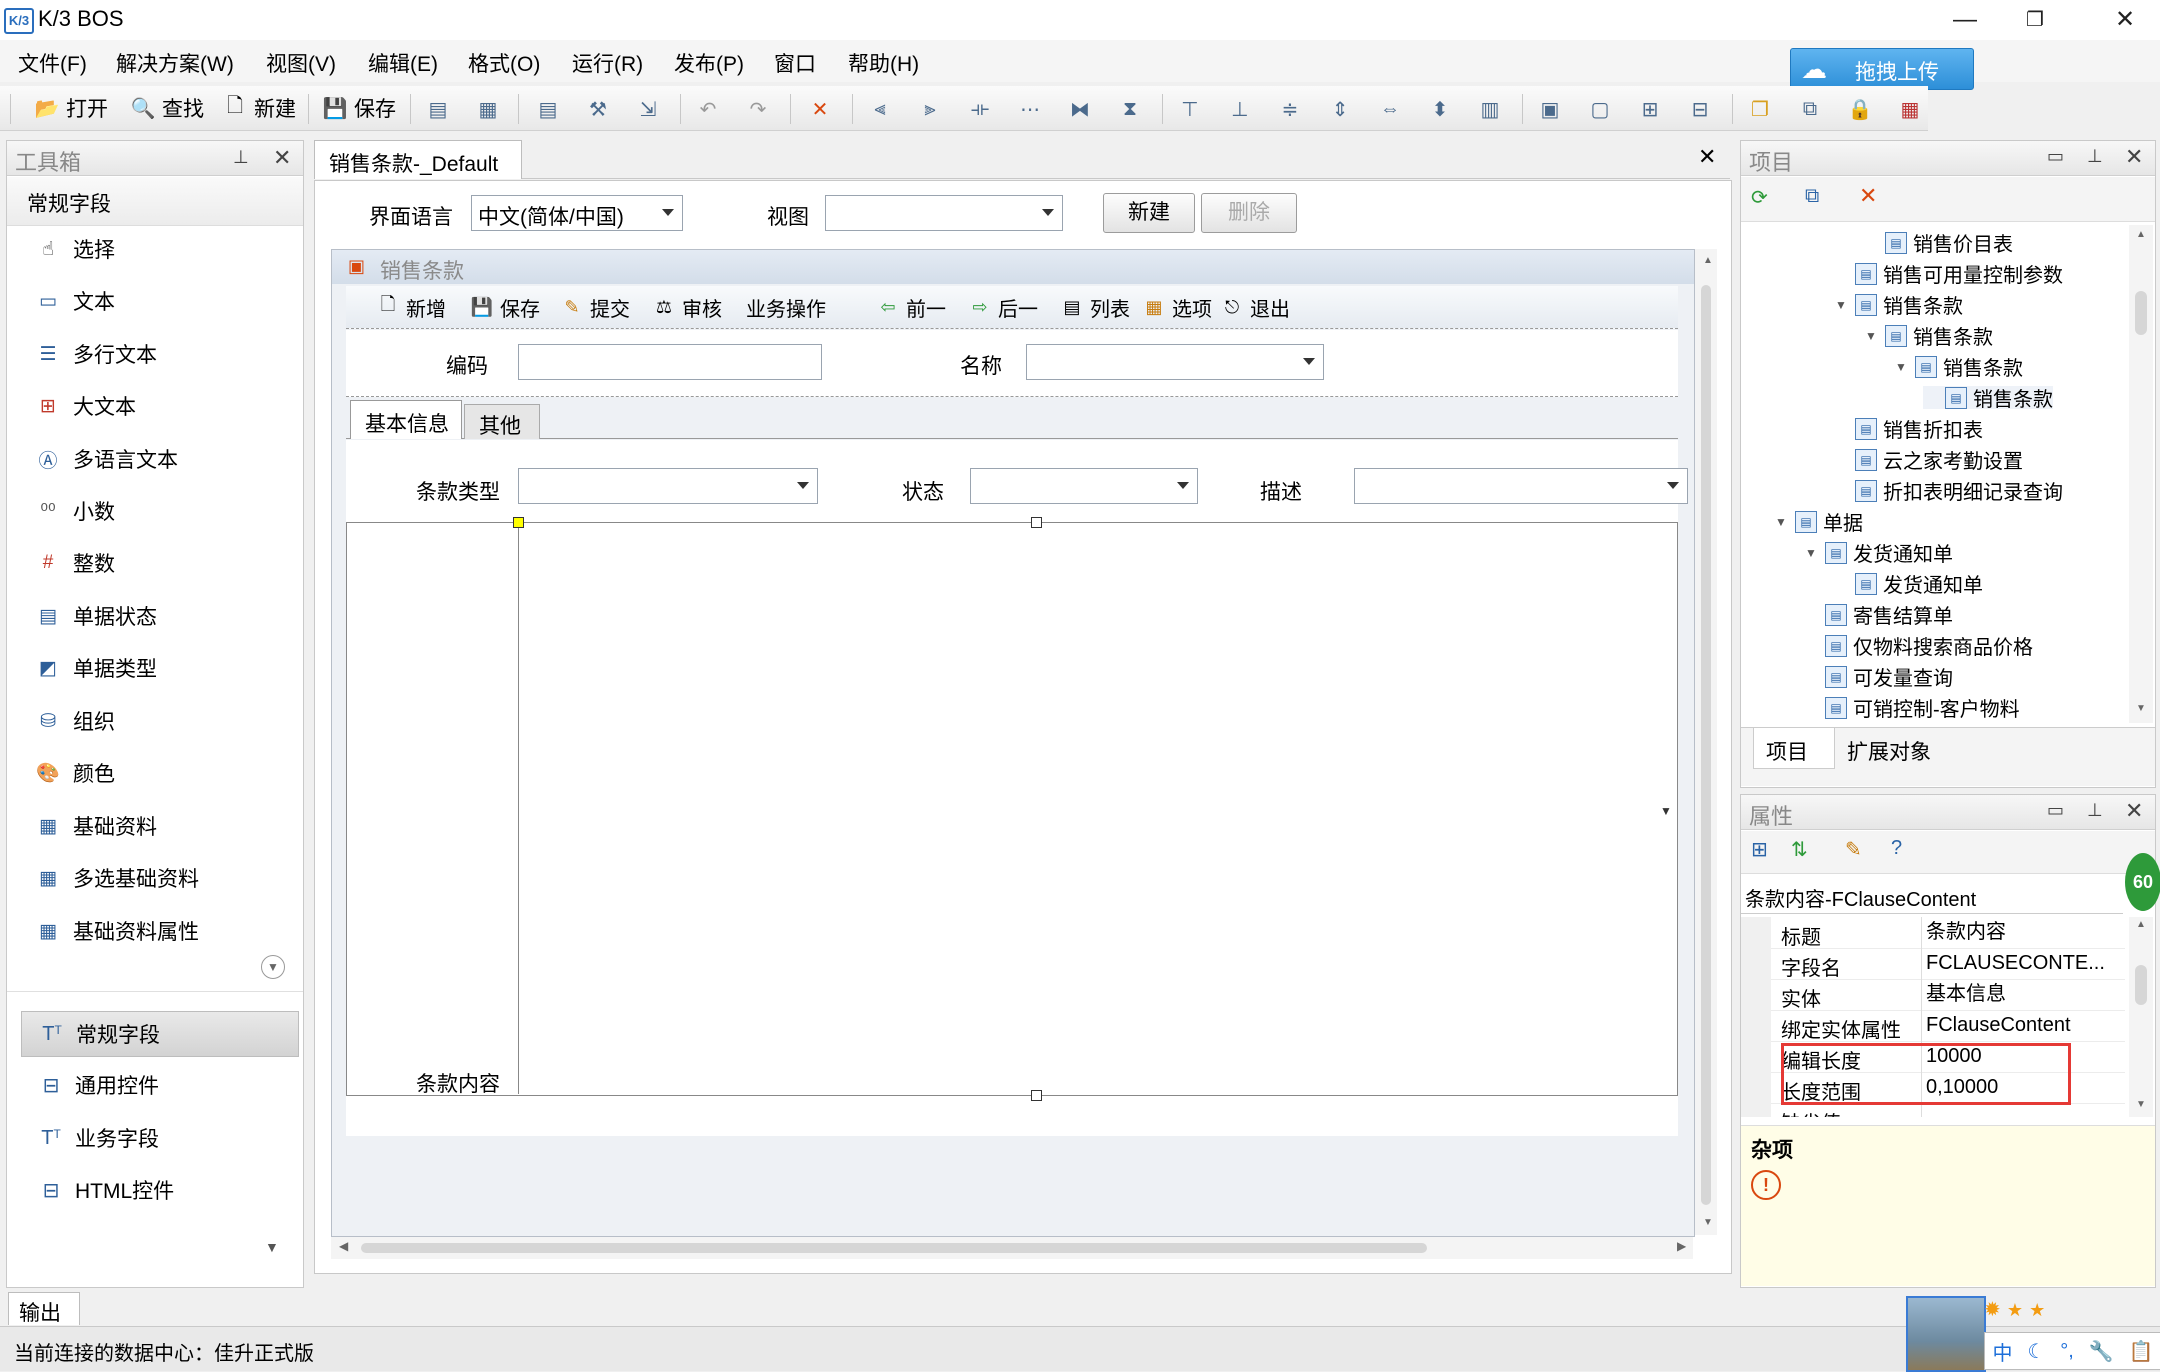 The height and width of the screenshot is (1372, 2160). What do you see at coordinates (1240, 109) in the screenshot?
I see `align-bottom-icon: ⊥` at bounding box center [1240, 109].